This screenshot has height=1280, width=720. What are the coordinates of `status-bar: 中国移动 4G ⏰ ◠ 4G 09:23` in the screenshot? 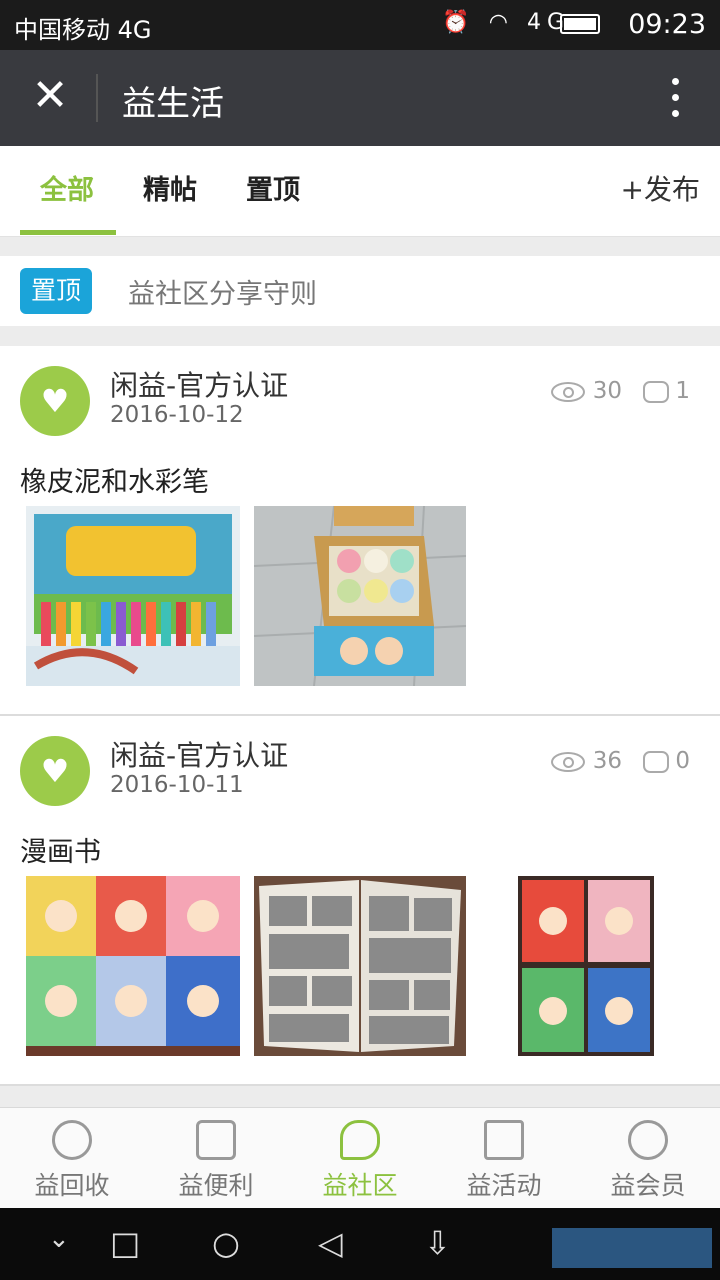 It's located at (360, 25).